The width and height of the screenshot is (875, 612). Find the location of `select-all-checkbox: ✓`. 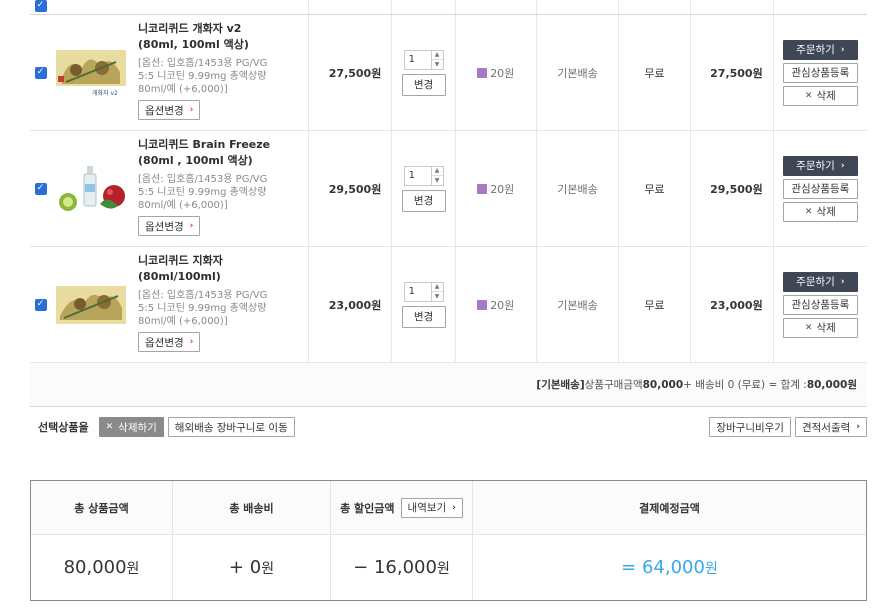

select-all-checkbox: ✓ is located at coordinates (40, 6).